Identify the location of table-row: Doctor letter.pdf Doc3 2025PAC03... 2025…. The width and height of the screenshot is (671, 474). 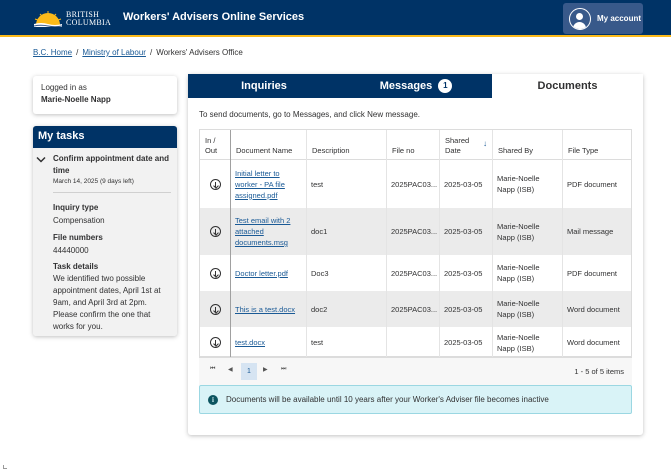
(415, 273).